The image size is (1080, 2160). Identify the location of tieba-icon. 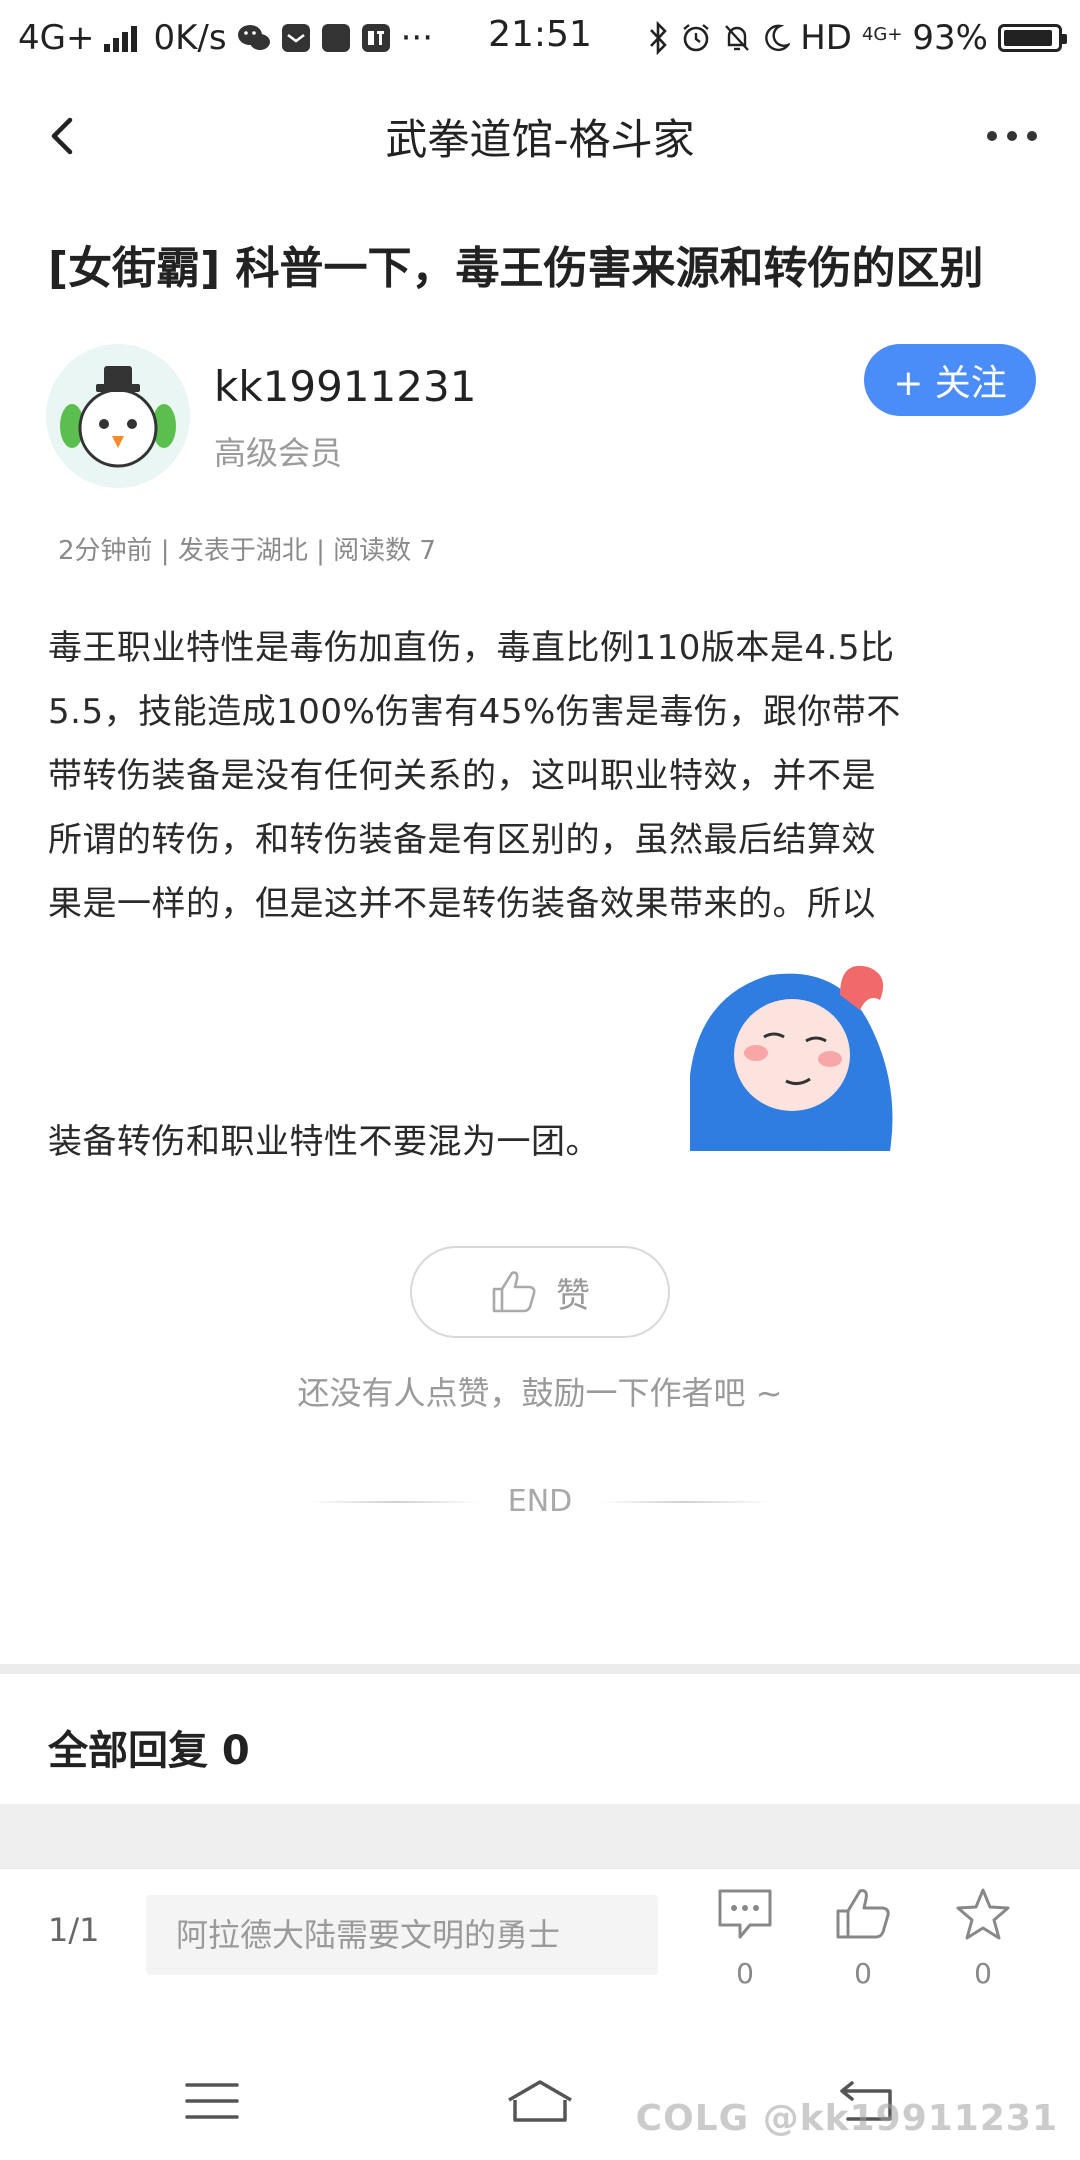
(376, 38).